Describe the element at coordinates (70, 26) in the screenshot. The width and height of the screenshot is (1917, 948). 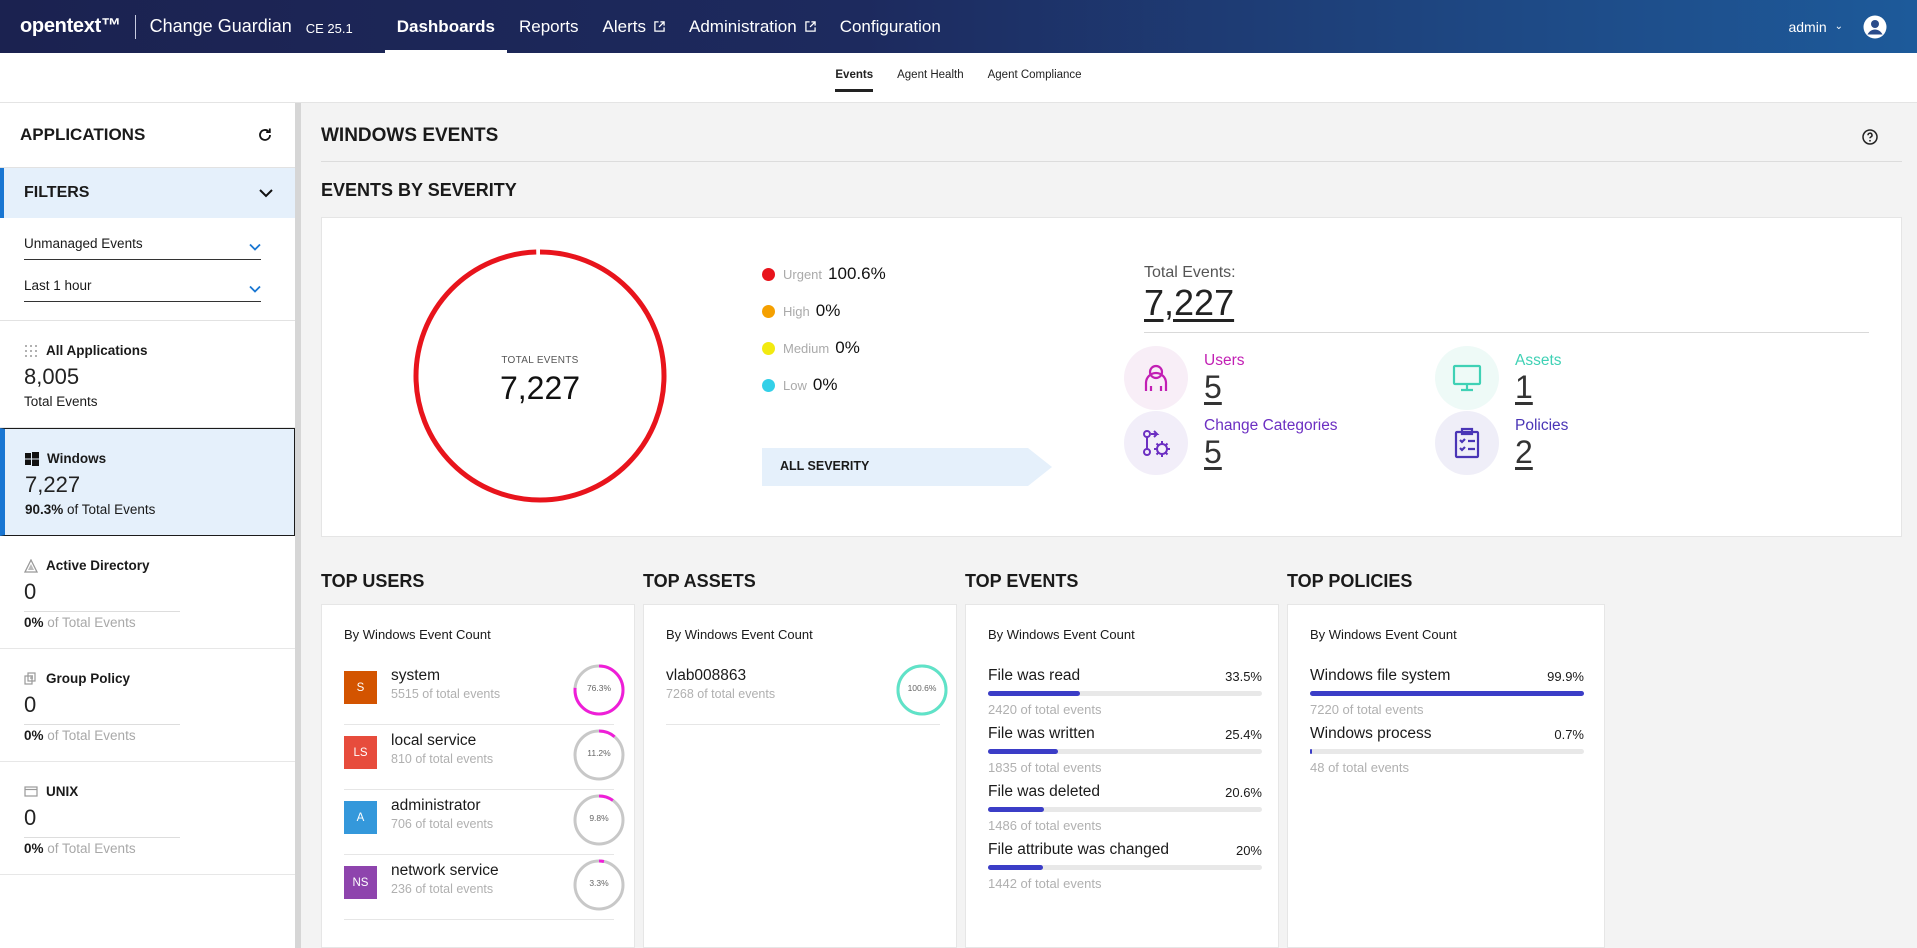
I see `brand-logo: opentext™` at that location.